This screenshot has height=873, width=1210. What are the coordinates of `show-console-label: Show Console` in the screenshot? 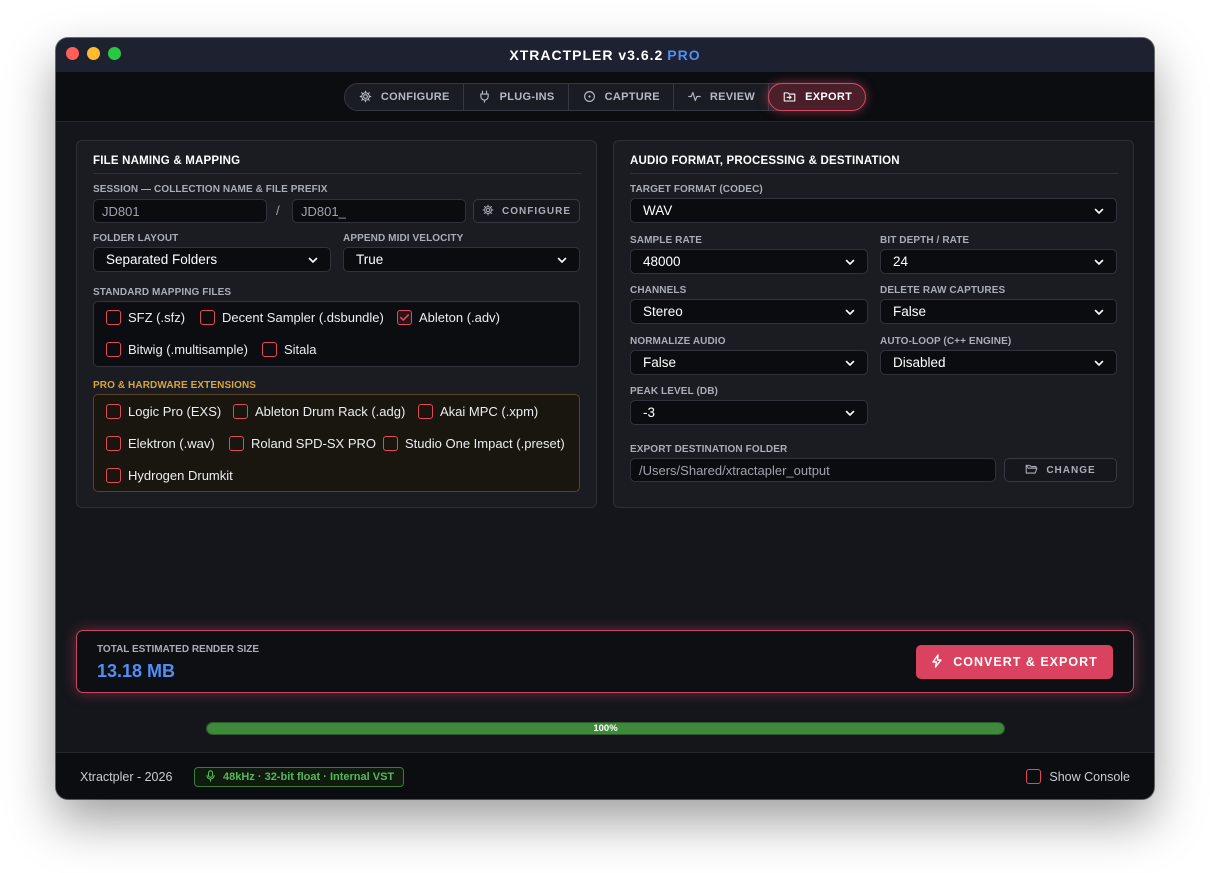 It's located at (1089, 776).